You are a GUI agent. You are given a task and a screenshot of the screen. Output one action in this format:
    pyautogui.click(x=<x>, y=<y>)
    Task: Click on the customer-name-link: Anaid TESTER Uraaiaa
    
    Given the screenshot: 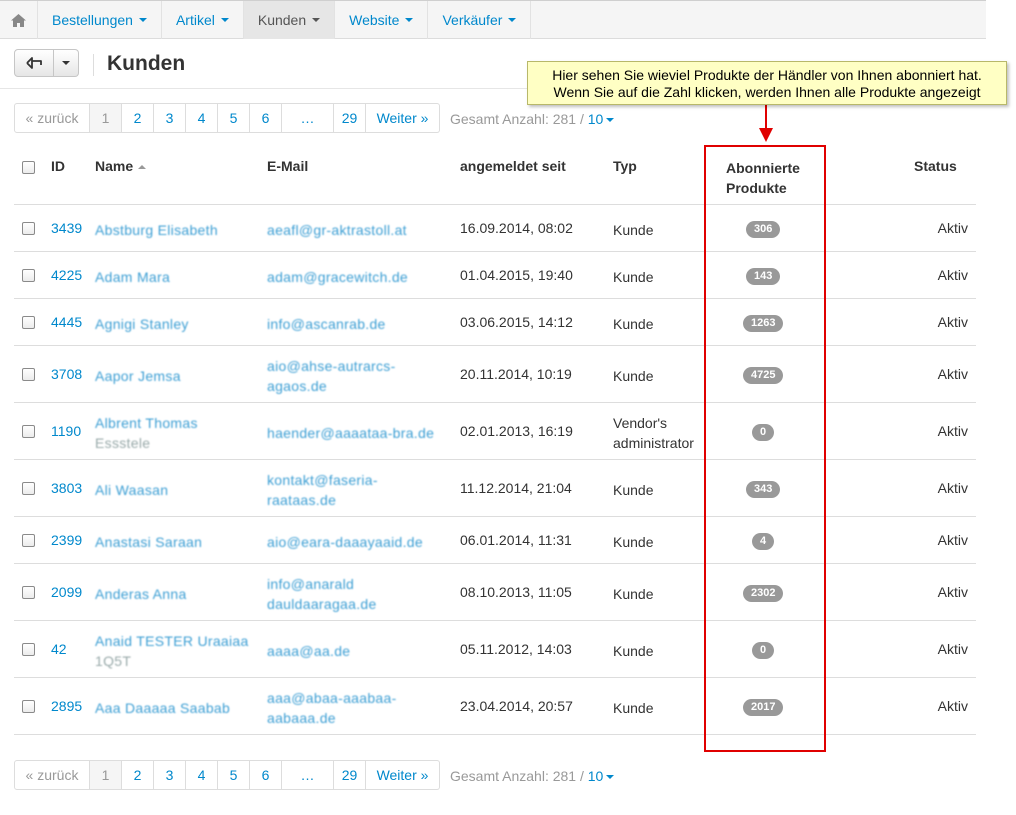 What is the action you would take?
    pyautogui.click(x=175, y=641)
    